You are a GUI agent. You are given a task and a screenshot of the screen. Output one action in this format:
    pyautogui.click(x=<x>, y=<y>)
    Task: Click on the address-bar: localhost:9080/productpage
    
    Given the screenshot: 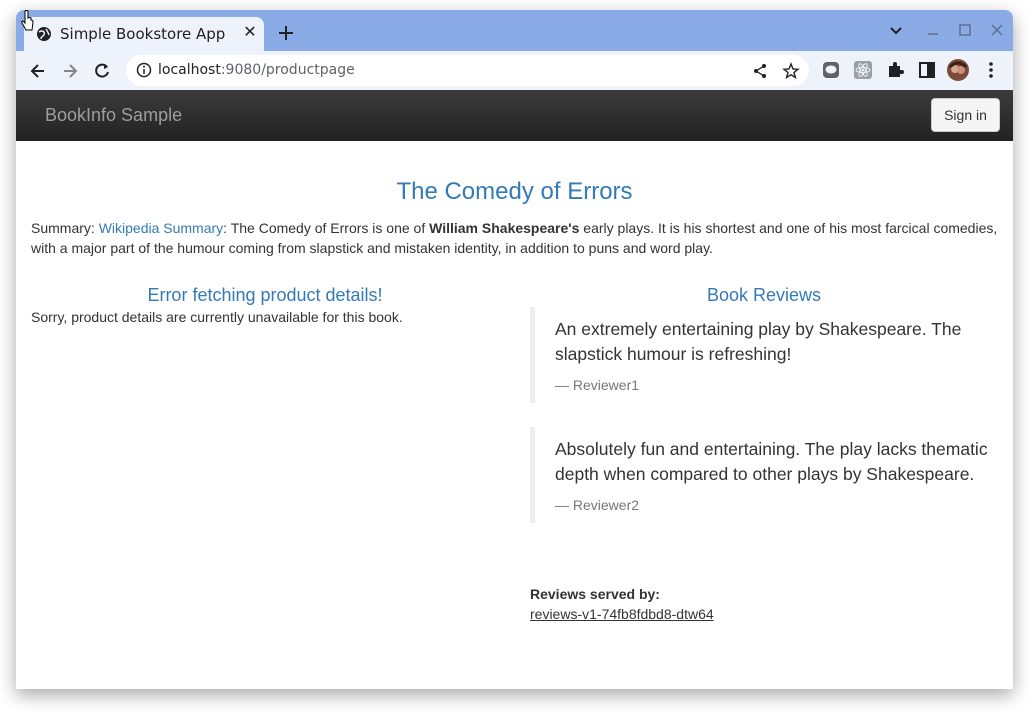 What is the action you would take?
    pyautogui.click(x=467, y=70)
    